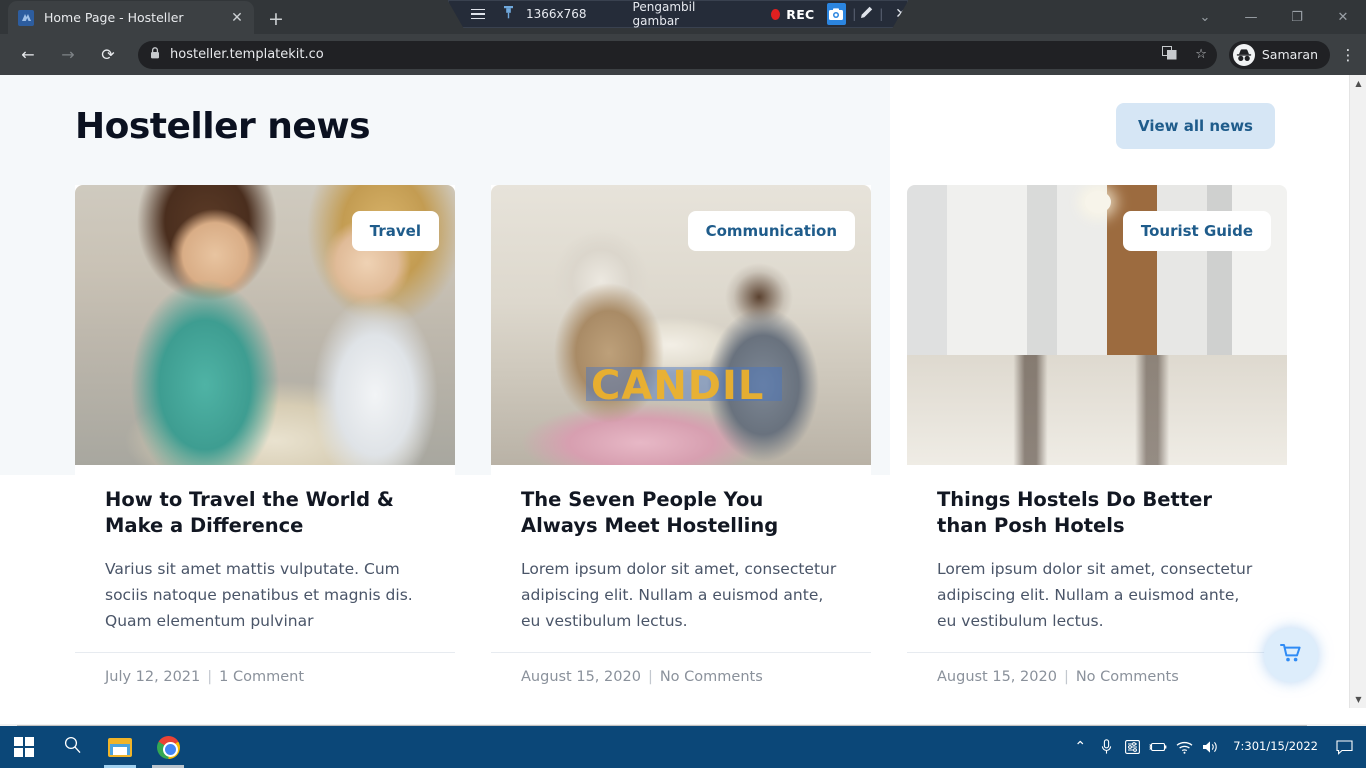 The height and width of the screenshot is (768, 1366). What do you see at coordinates (223, 126) in the screenshot?
I see `page-title: Hosteller news` at bounding box center [223, 126].